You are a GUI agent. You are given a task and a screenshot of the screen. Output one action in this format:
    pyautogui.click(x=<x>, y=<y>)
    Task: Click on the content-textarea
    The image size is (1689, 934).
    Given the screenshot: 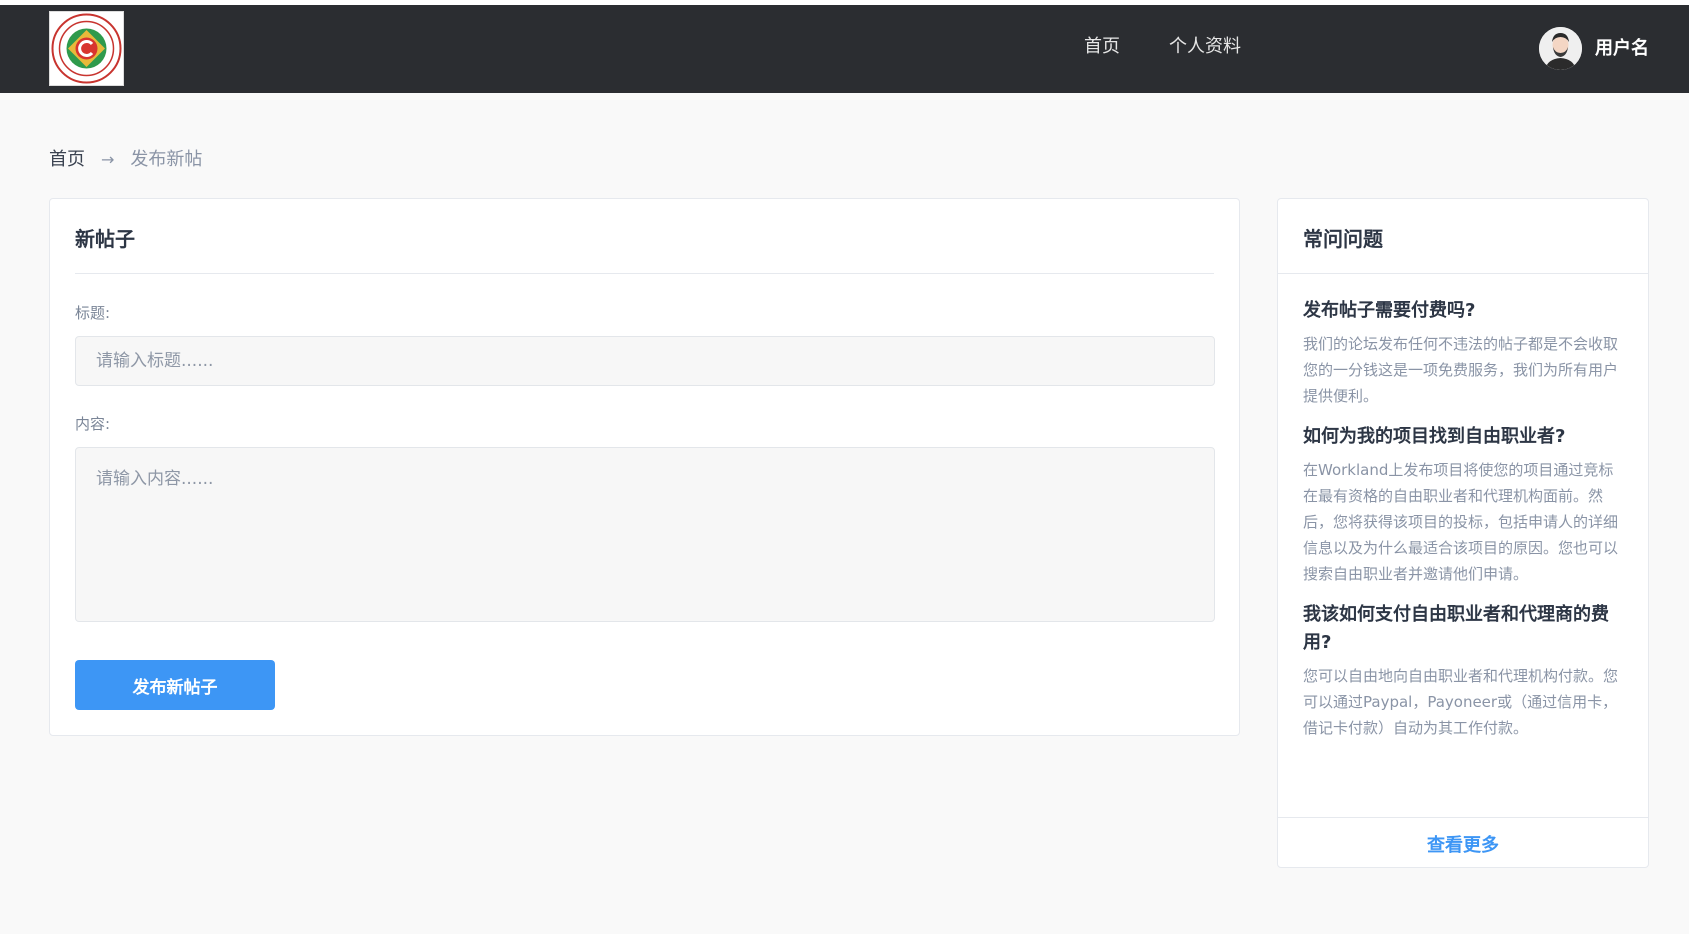 What is the action you would take?
    pyautogui.click(x=645, y=534)
    